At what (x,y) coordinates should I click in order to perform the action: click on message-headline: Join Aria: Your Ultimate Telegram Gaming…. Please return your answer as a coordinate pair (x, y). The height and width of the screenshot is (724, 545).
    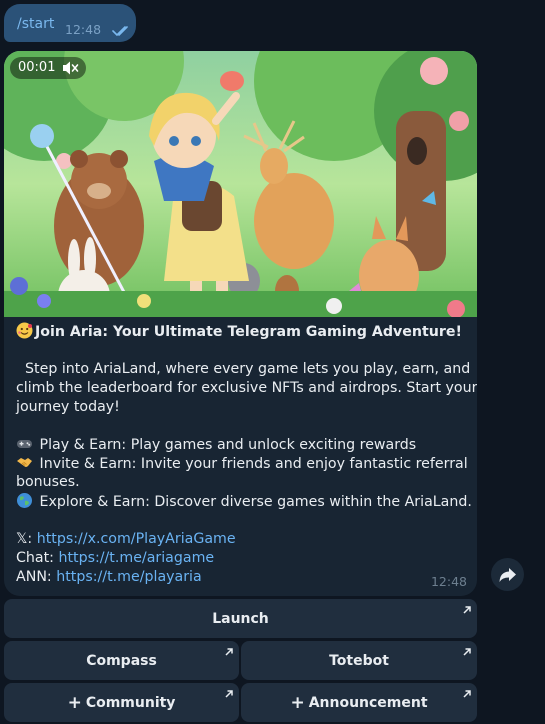
    Looking at the image, I should click on (241, 332).